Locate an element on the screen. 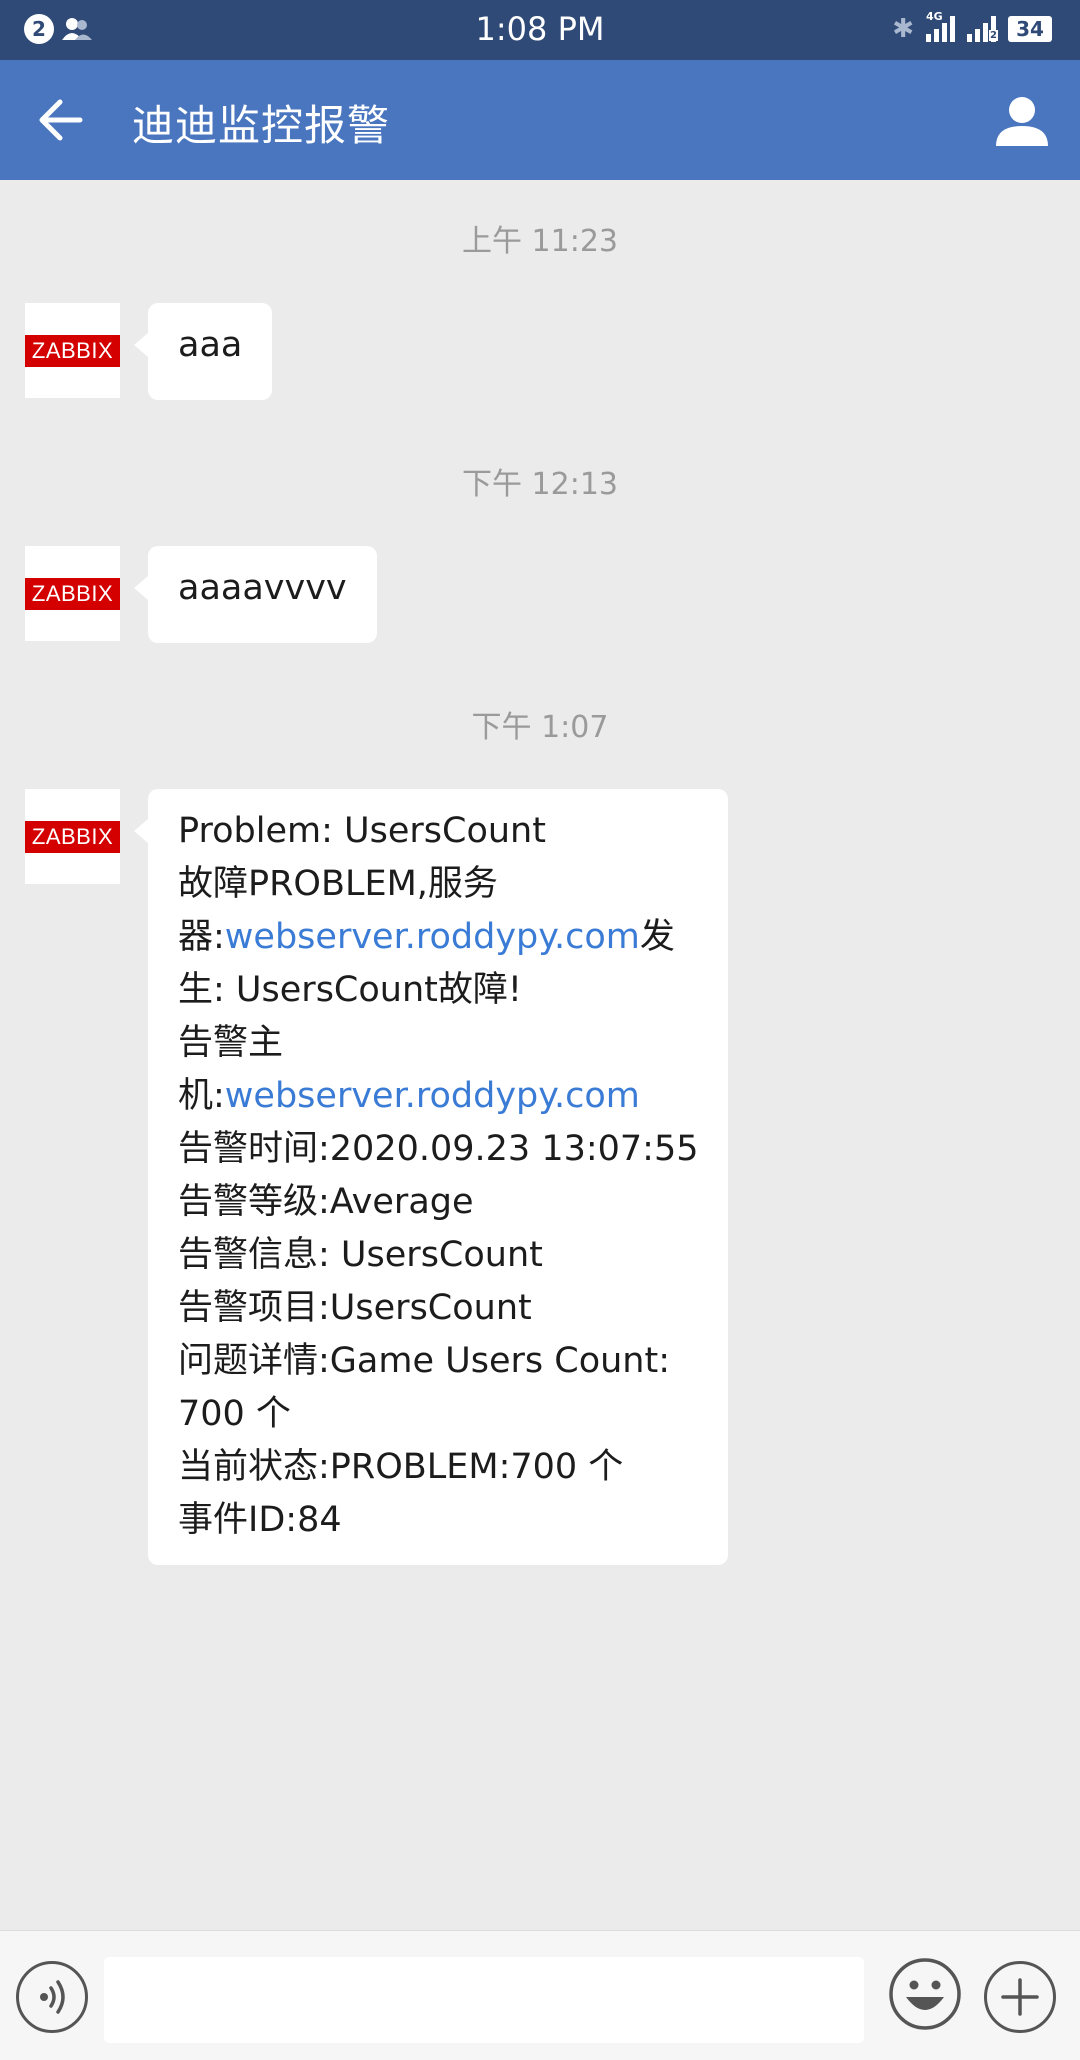  alert-line: 事件ID:84 is located at coordinates (260, 1520).